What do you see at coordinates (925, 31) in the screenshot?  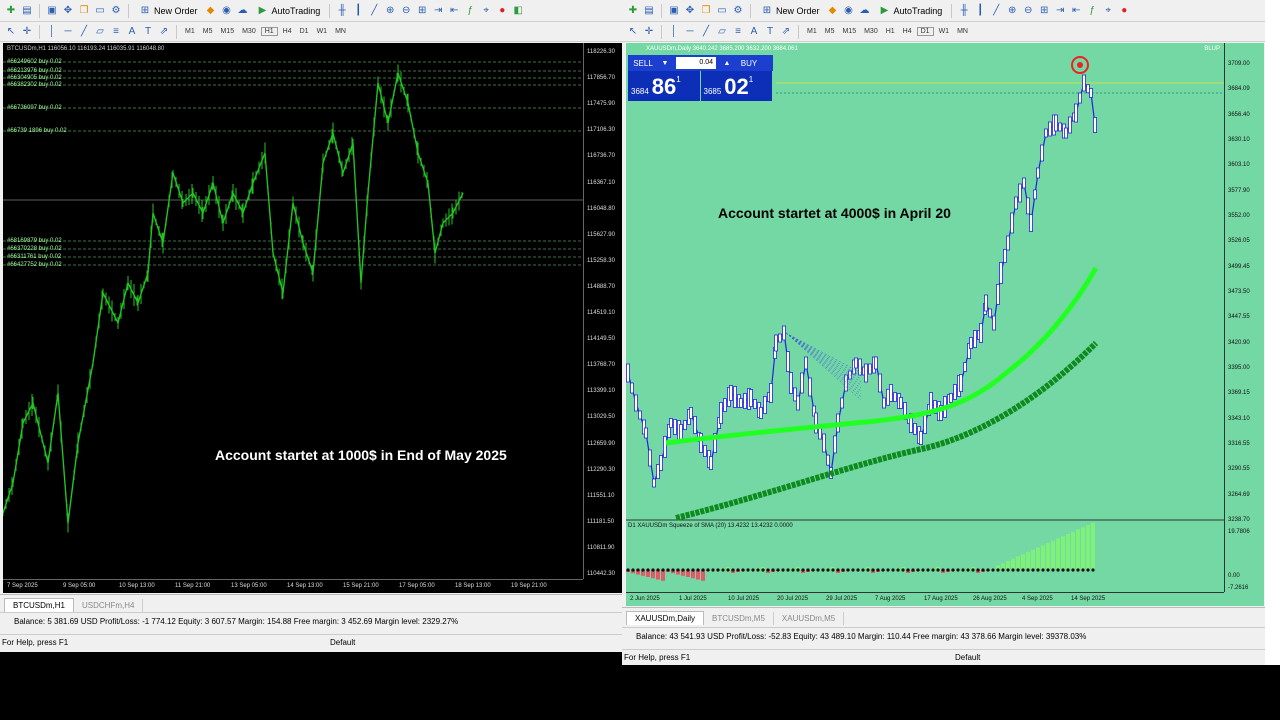 I see `timeframe-d1: D1` at bounding box center [925, 31].